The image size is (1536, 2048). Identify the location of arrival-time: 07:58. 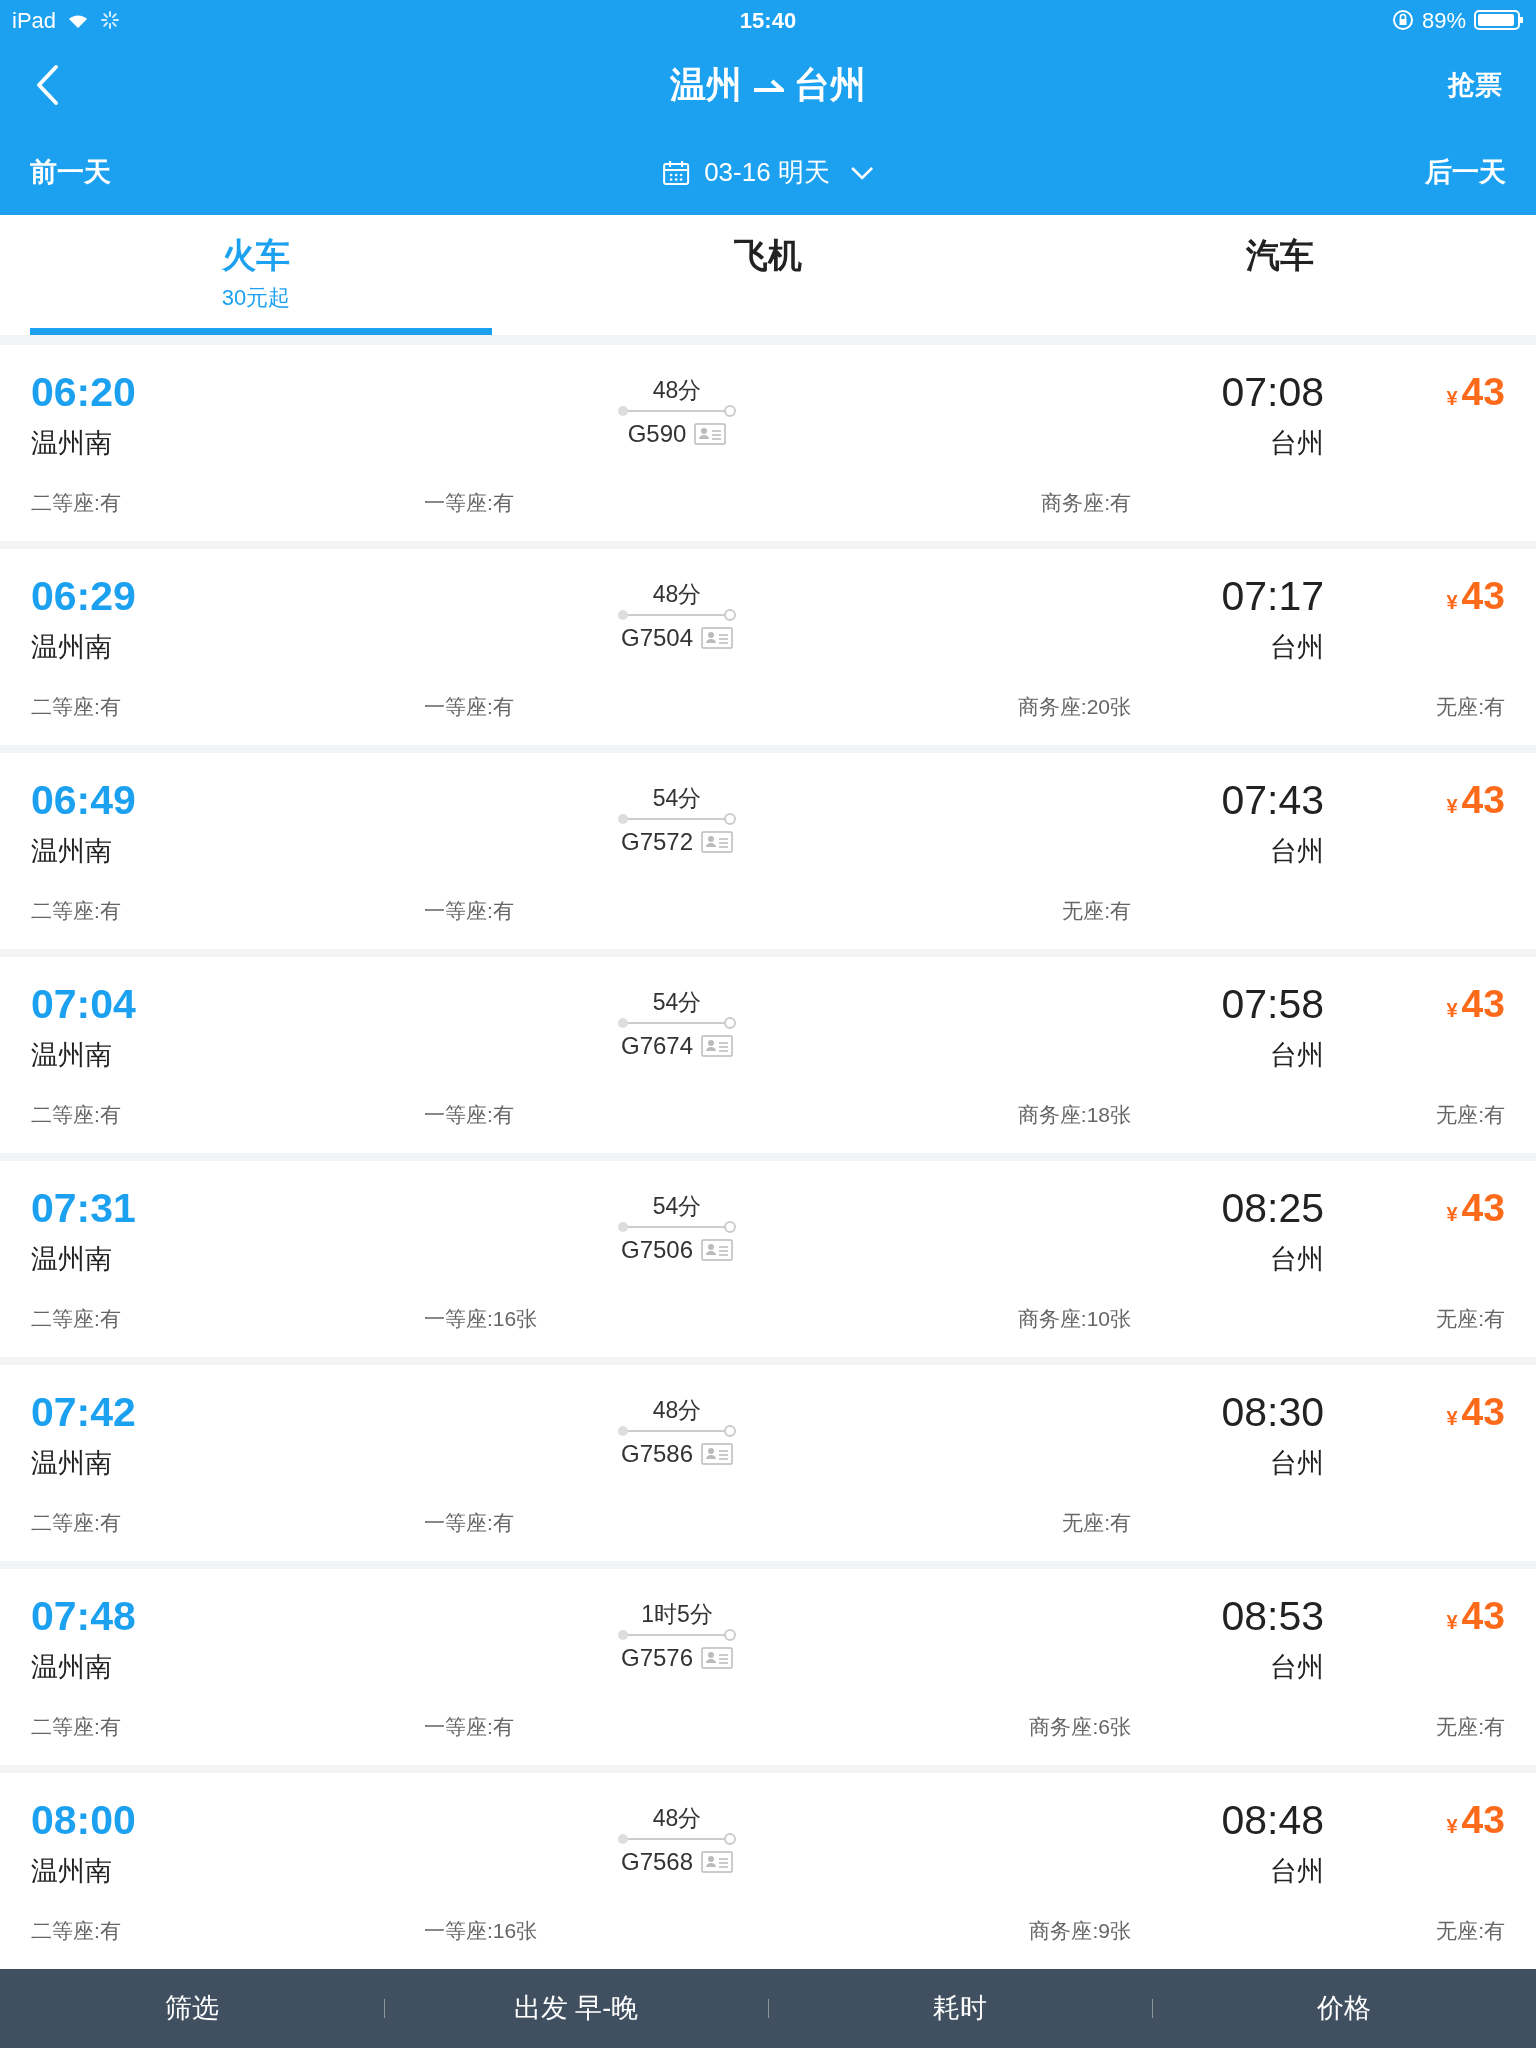
(1272, 1004).